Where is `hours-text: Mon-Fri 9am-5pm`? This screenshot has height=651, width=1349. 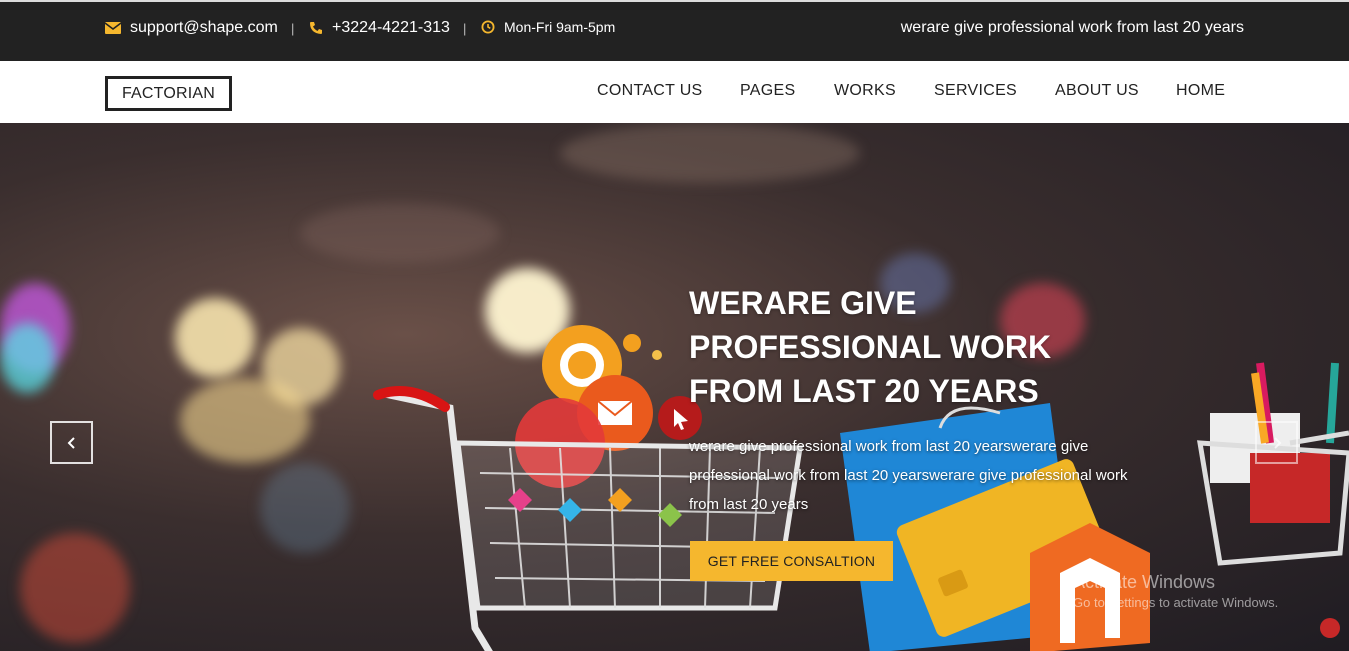 hours-text: Mon-Fri 9am-5pm is located at coordinates (560, 27).